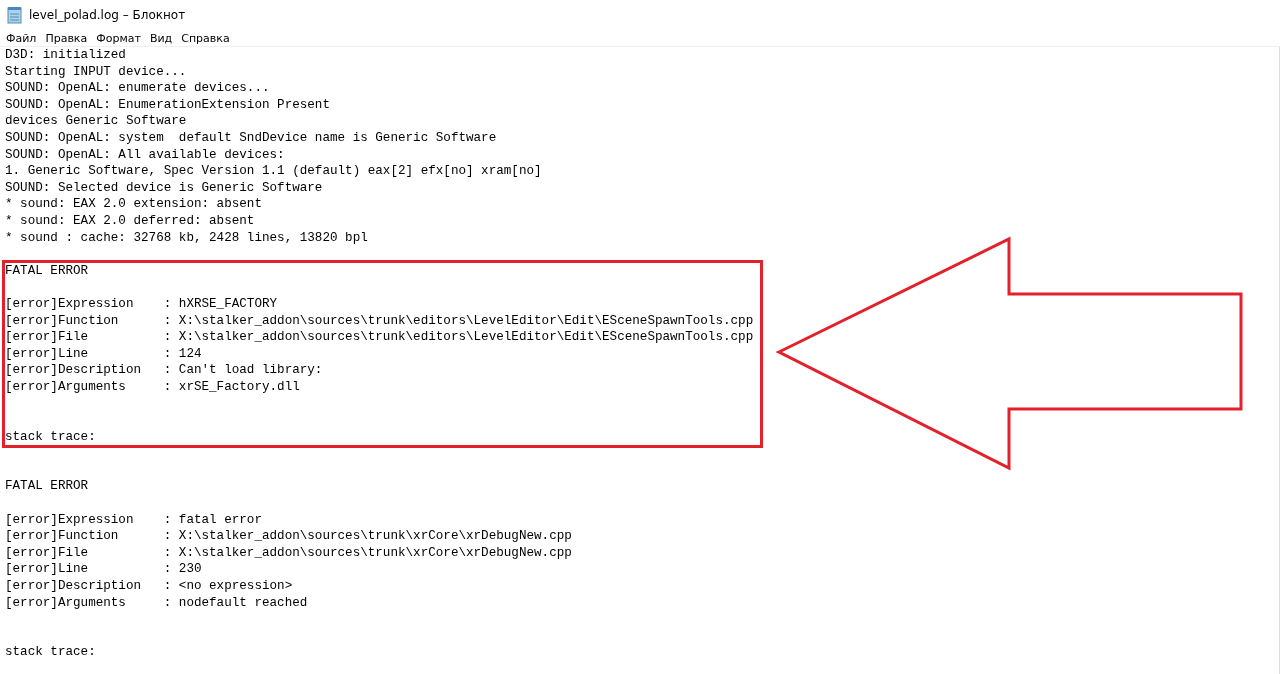 This screenshot has height=674, width=1280. Describe the element at coordinates (141, 304) in the screenshot. I see `log-line: [error]Expression : hXRSE_FACTORY` at that location.